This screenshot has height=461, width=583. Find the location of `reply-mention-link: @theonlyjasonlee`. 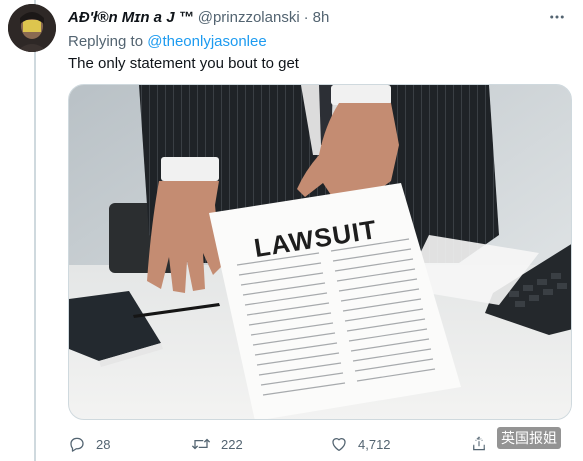

reply-mention-link: @theonlyjasonlee is located at coordinates (206, 41).